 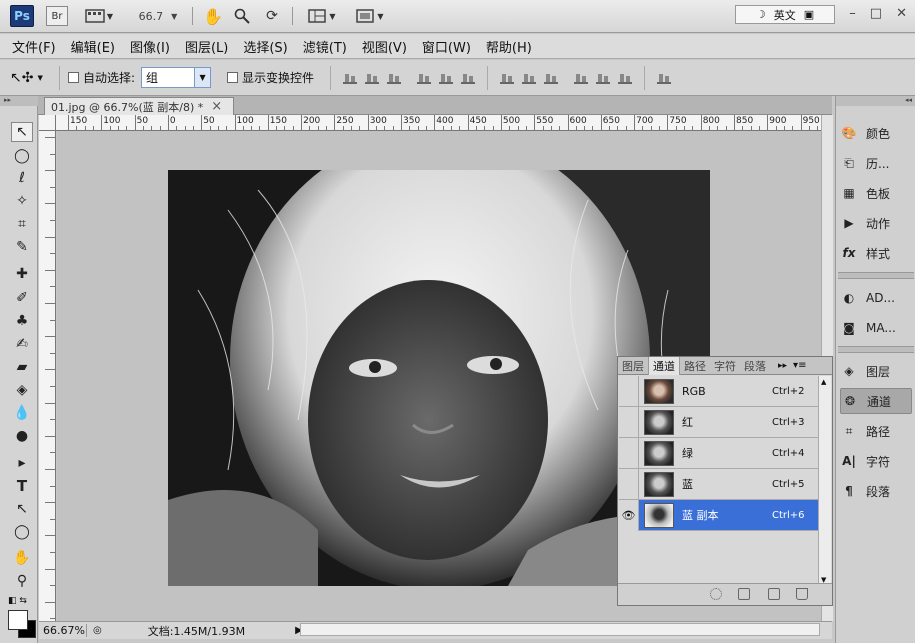 I want to click on eye-icon: 👁, so click(x=629, y=515).